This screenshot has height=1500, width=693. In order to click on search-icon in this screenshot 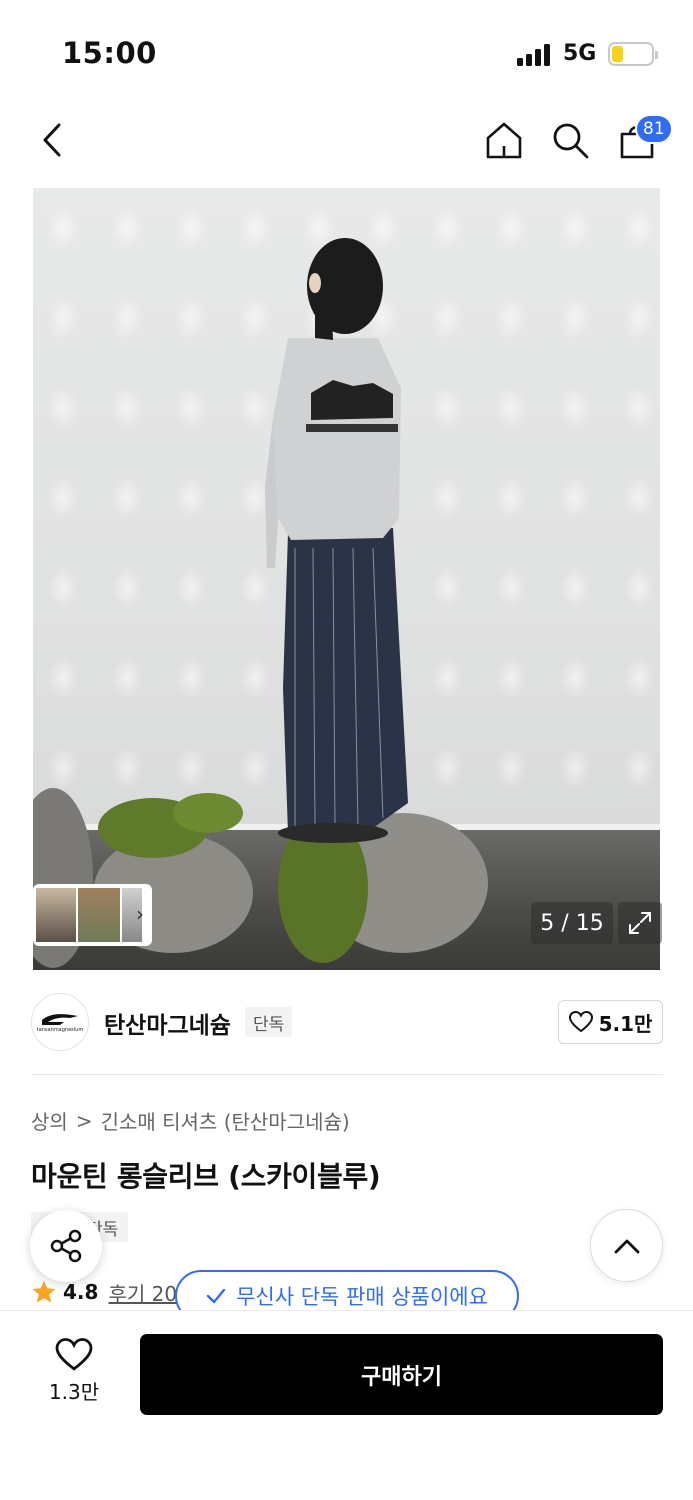, I will do `click(571, 141)`.